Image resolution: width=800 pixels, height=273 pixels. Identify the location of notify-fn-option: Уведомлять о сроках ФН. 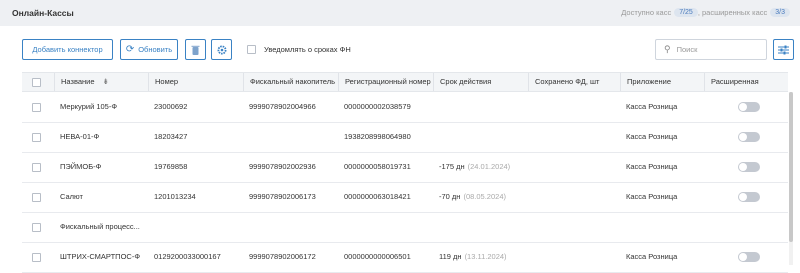
(299, 49).